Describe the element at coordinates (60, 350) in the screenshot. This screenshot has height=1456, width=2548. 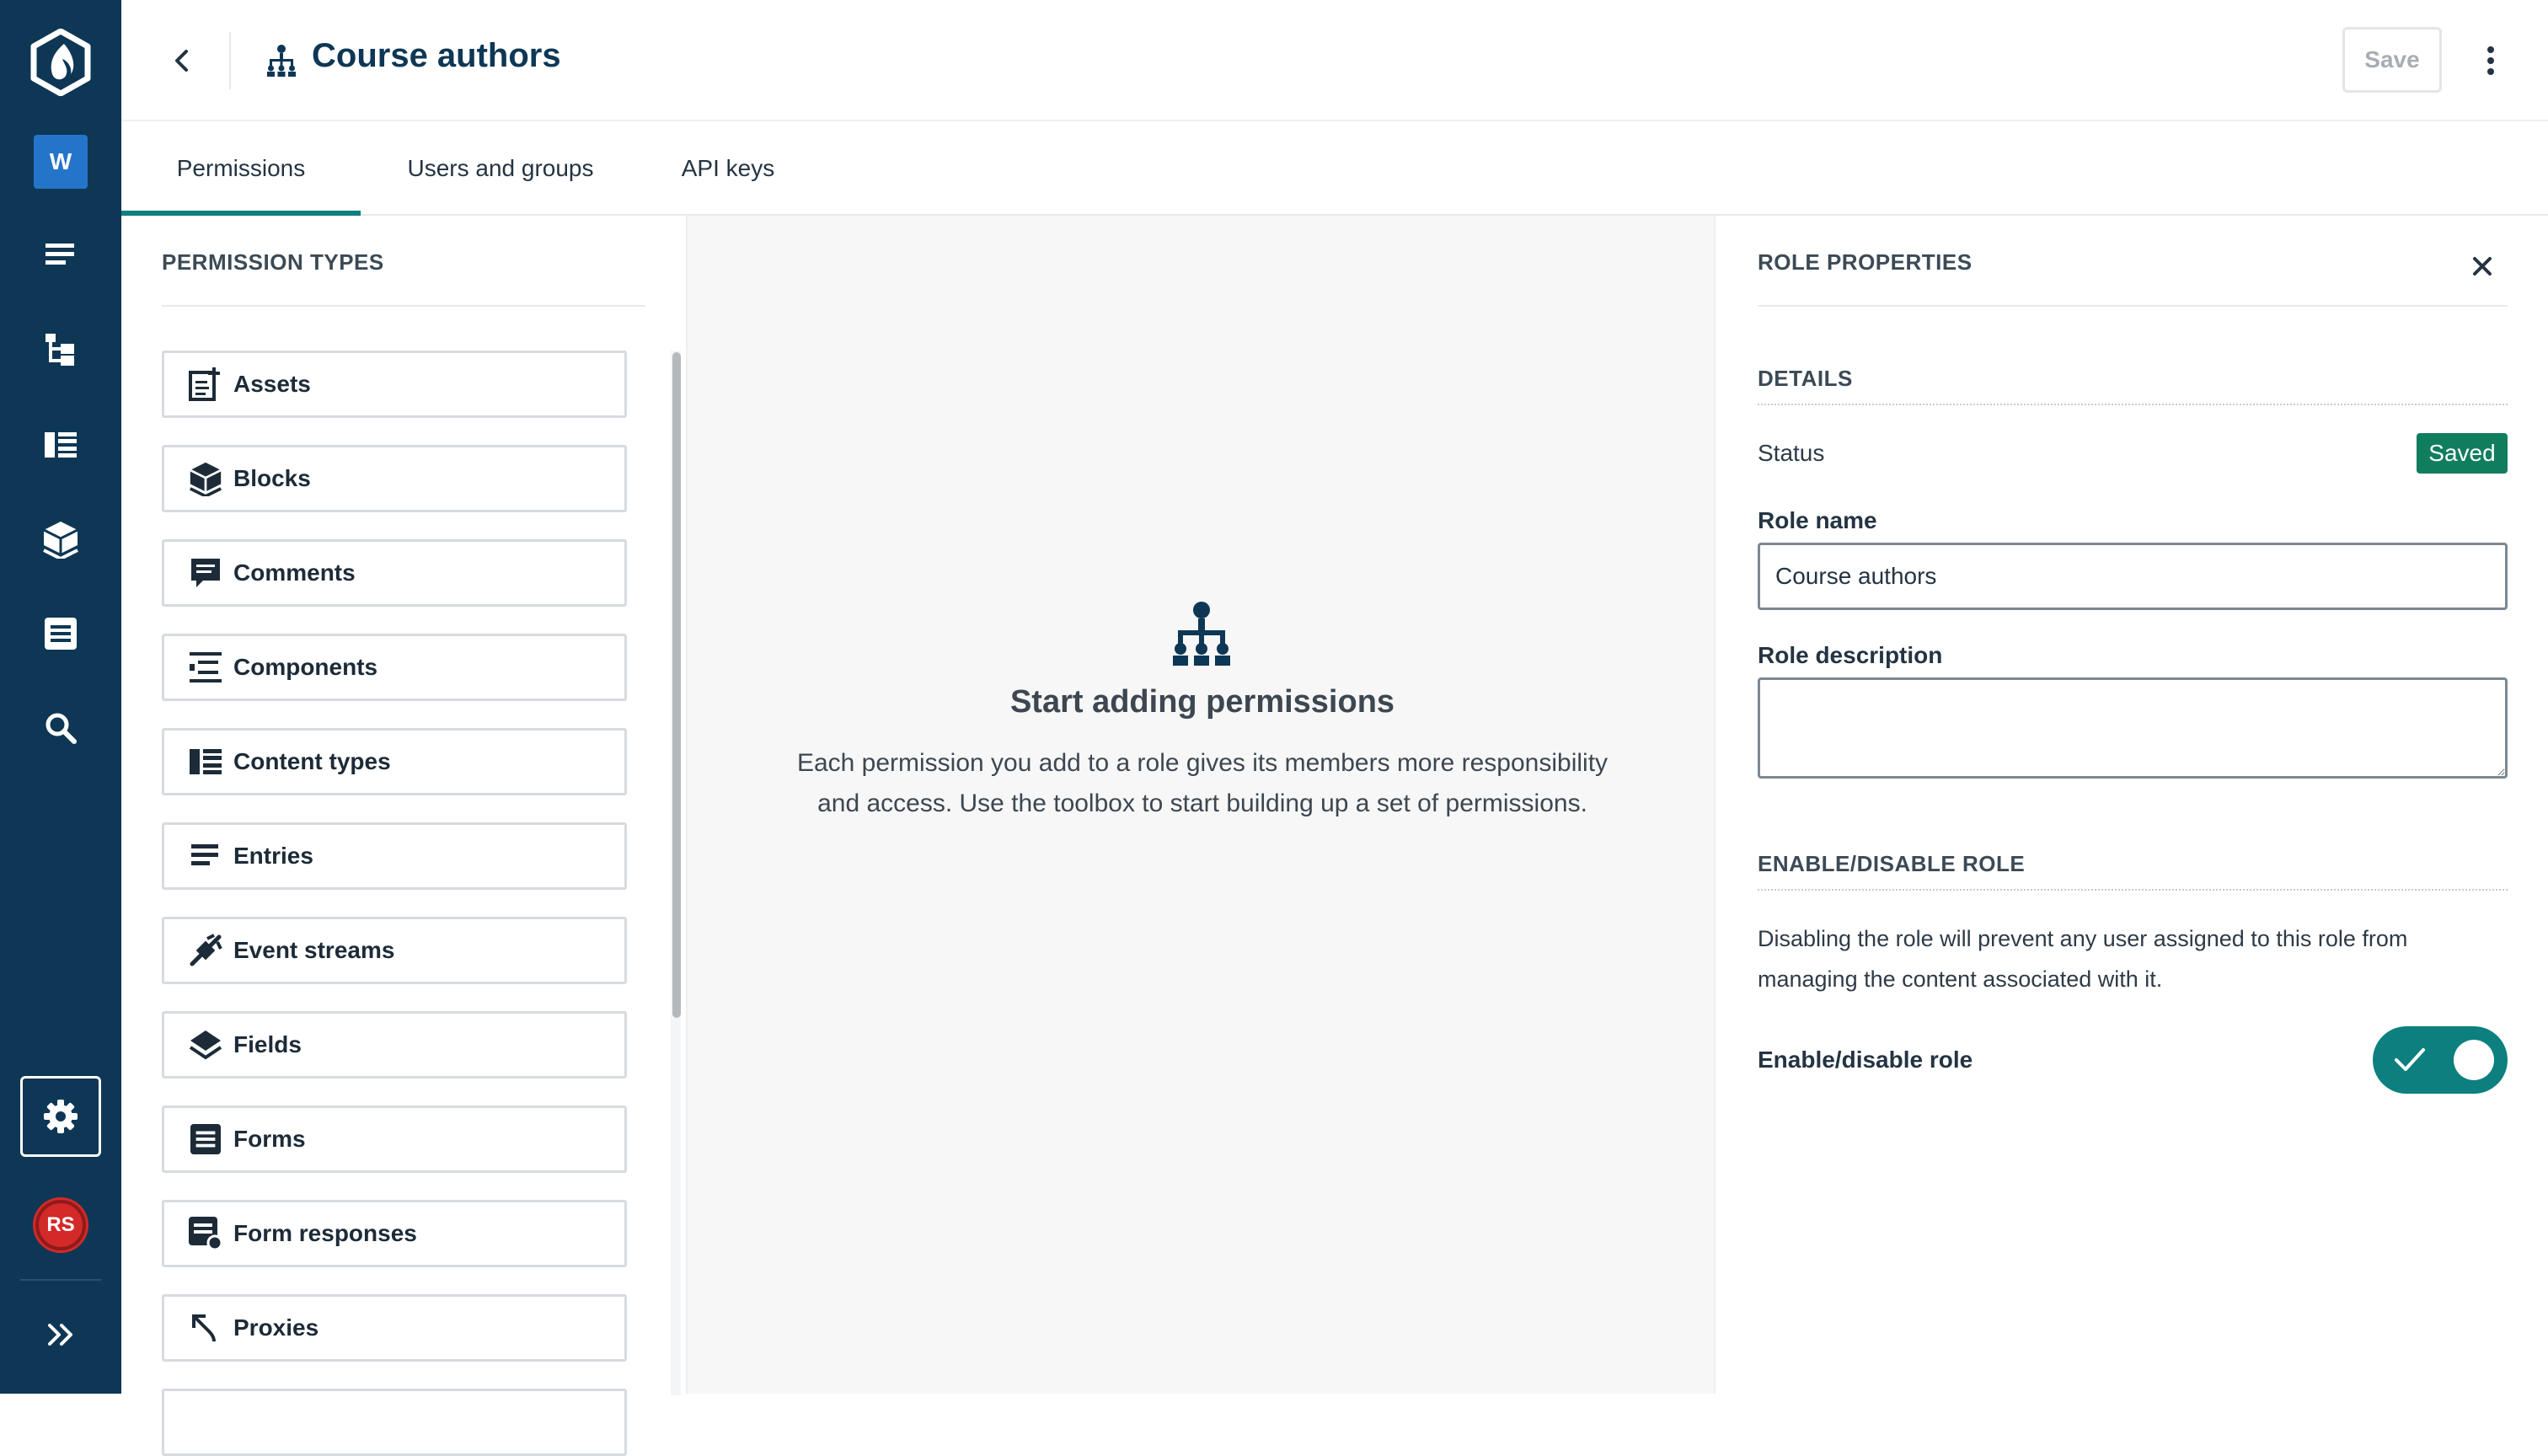
I see `content-tree-icon` at that location.